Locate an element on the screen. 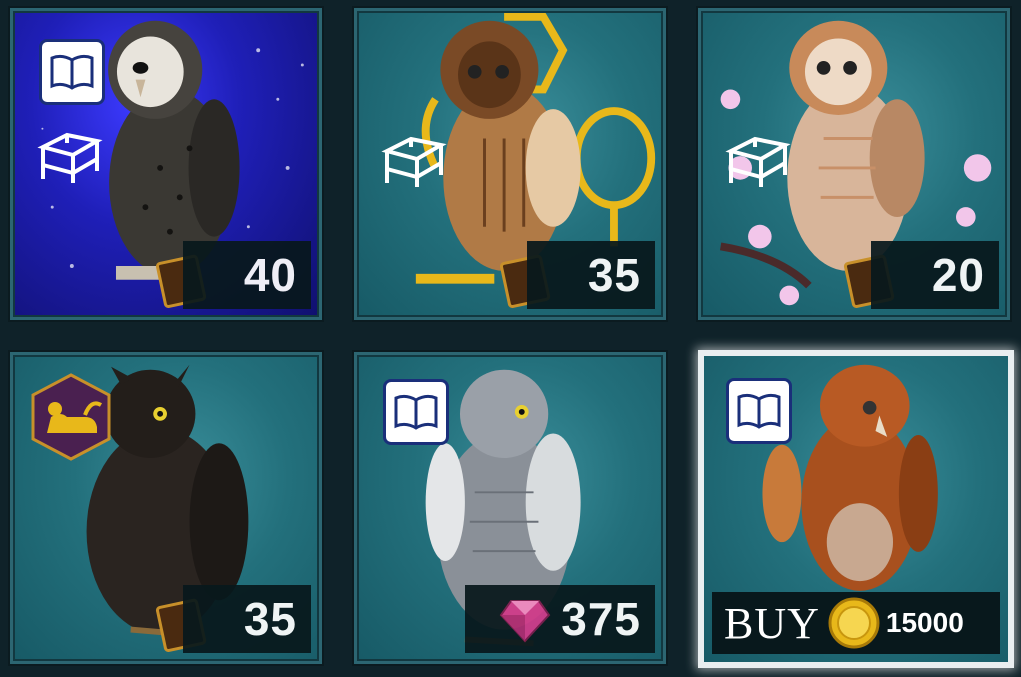 The height and width of the screenshot is (677, 1021). owl-card-1: 40 is located at coordinates (166, 164).